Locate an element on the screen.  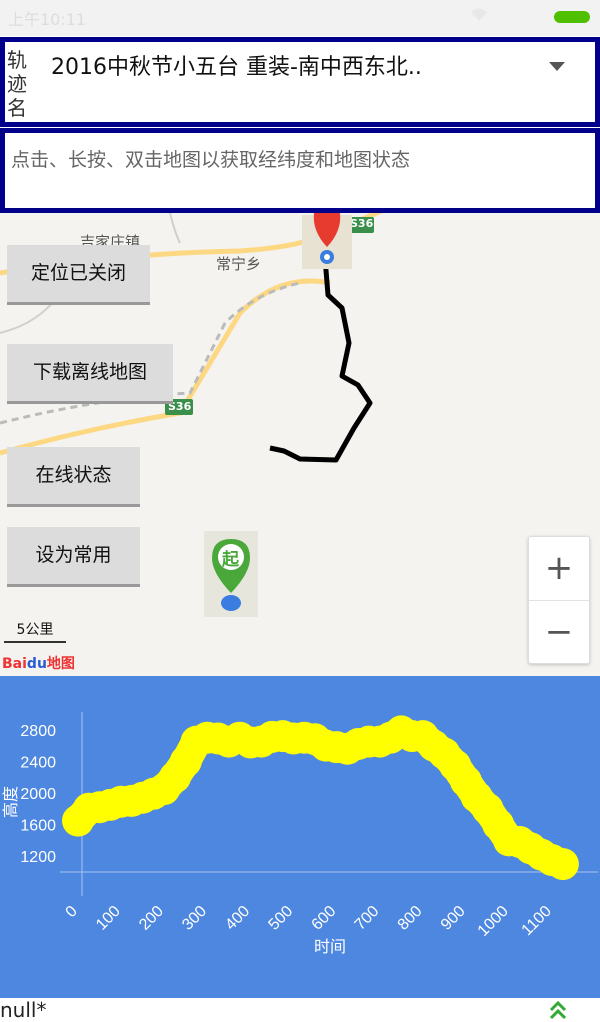
x-tick-label: 400 is located at coordinates (237, 918).